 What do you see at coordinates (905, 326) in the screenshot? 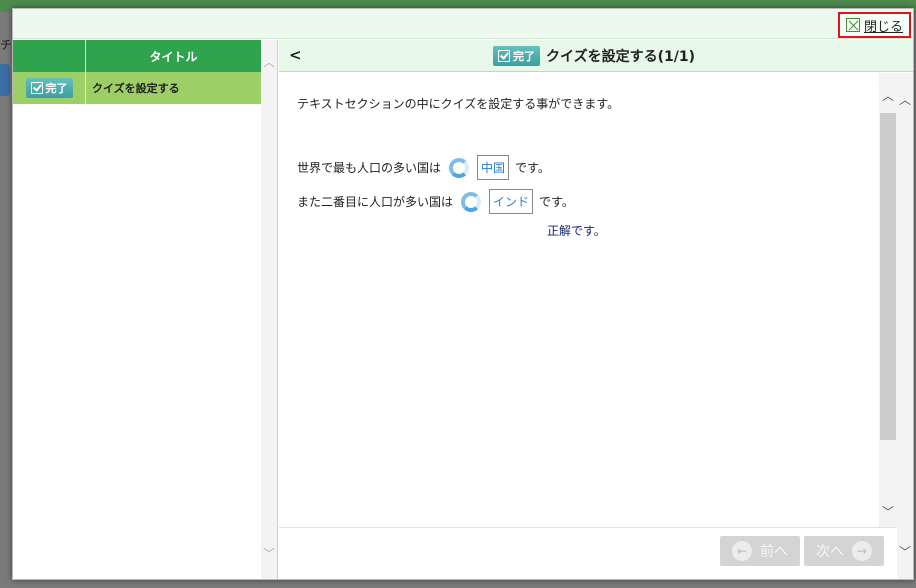
I see `outer-scrollbar: ︿ ﹀` at bounding box center [905, 326].